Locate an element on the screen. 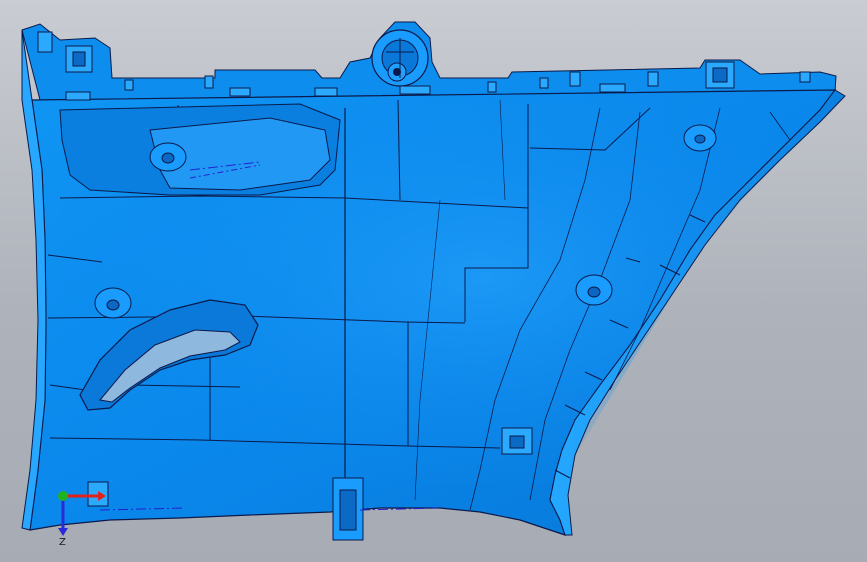 This screenshot has height=562, width=867. bottom-clip-center is located at coordinates (348, 509).